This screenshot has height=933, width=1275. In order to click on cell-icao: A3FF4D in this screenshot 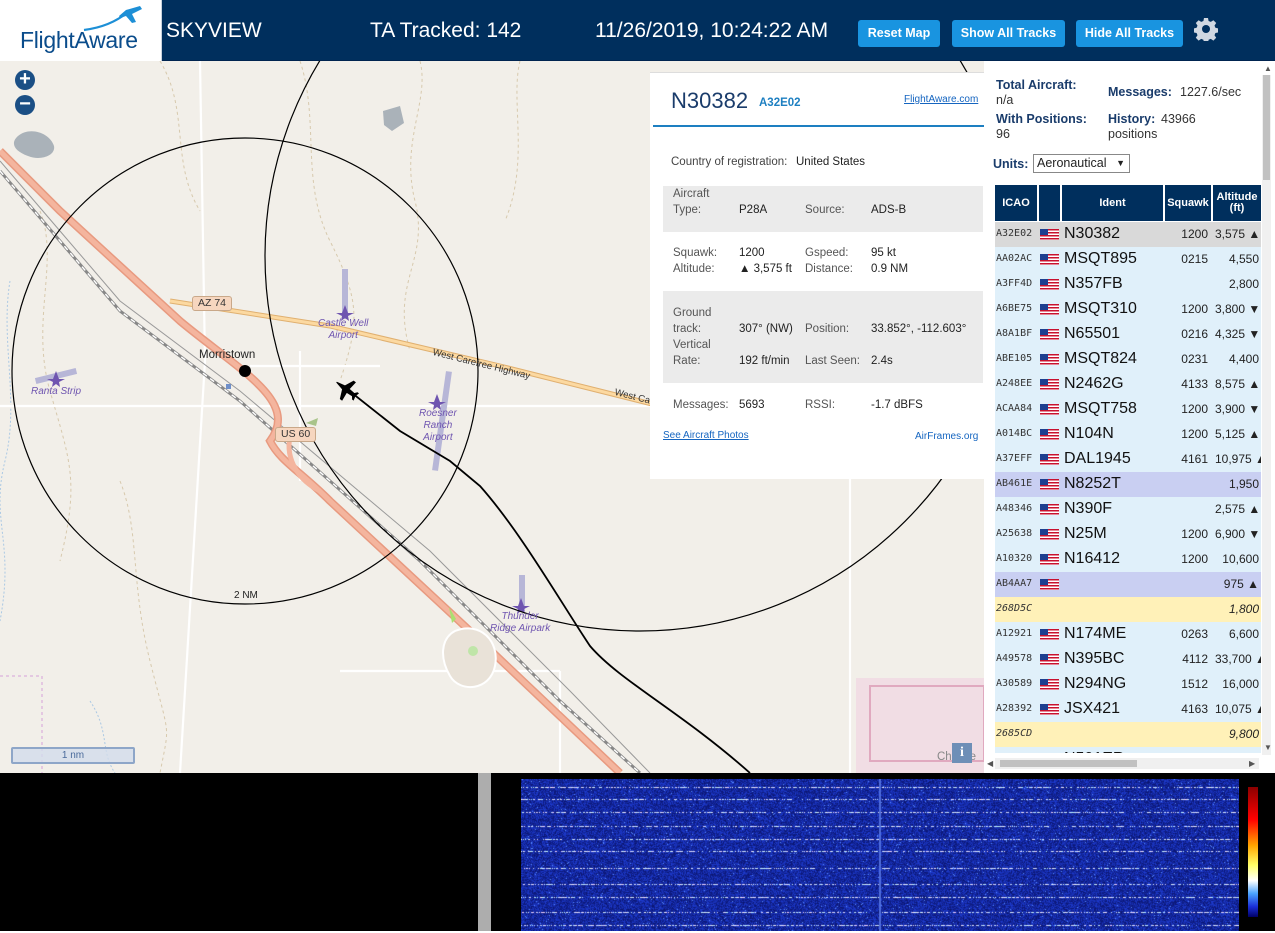, I will do `click(1014, 283)`.